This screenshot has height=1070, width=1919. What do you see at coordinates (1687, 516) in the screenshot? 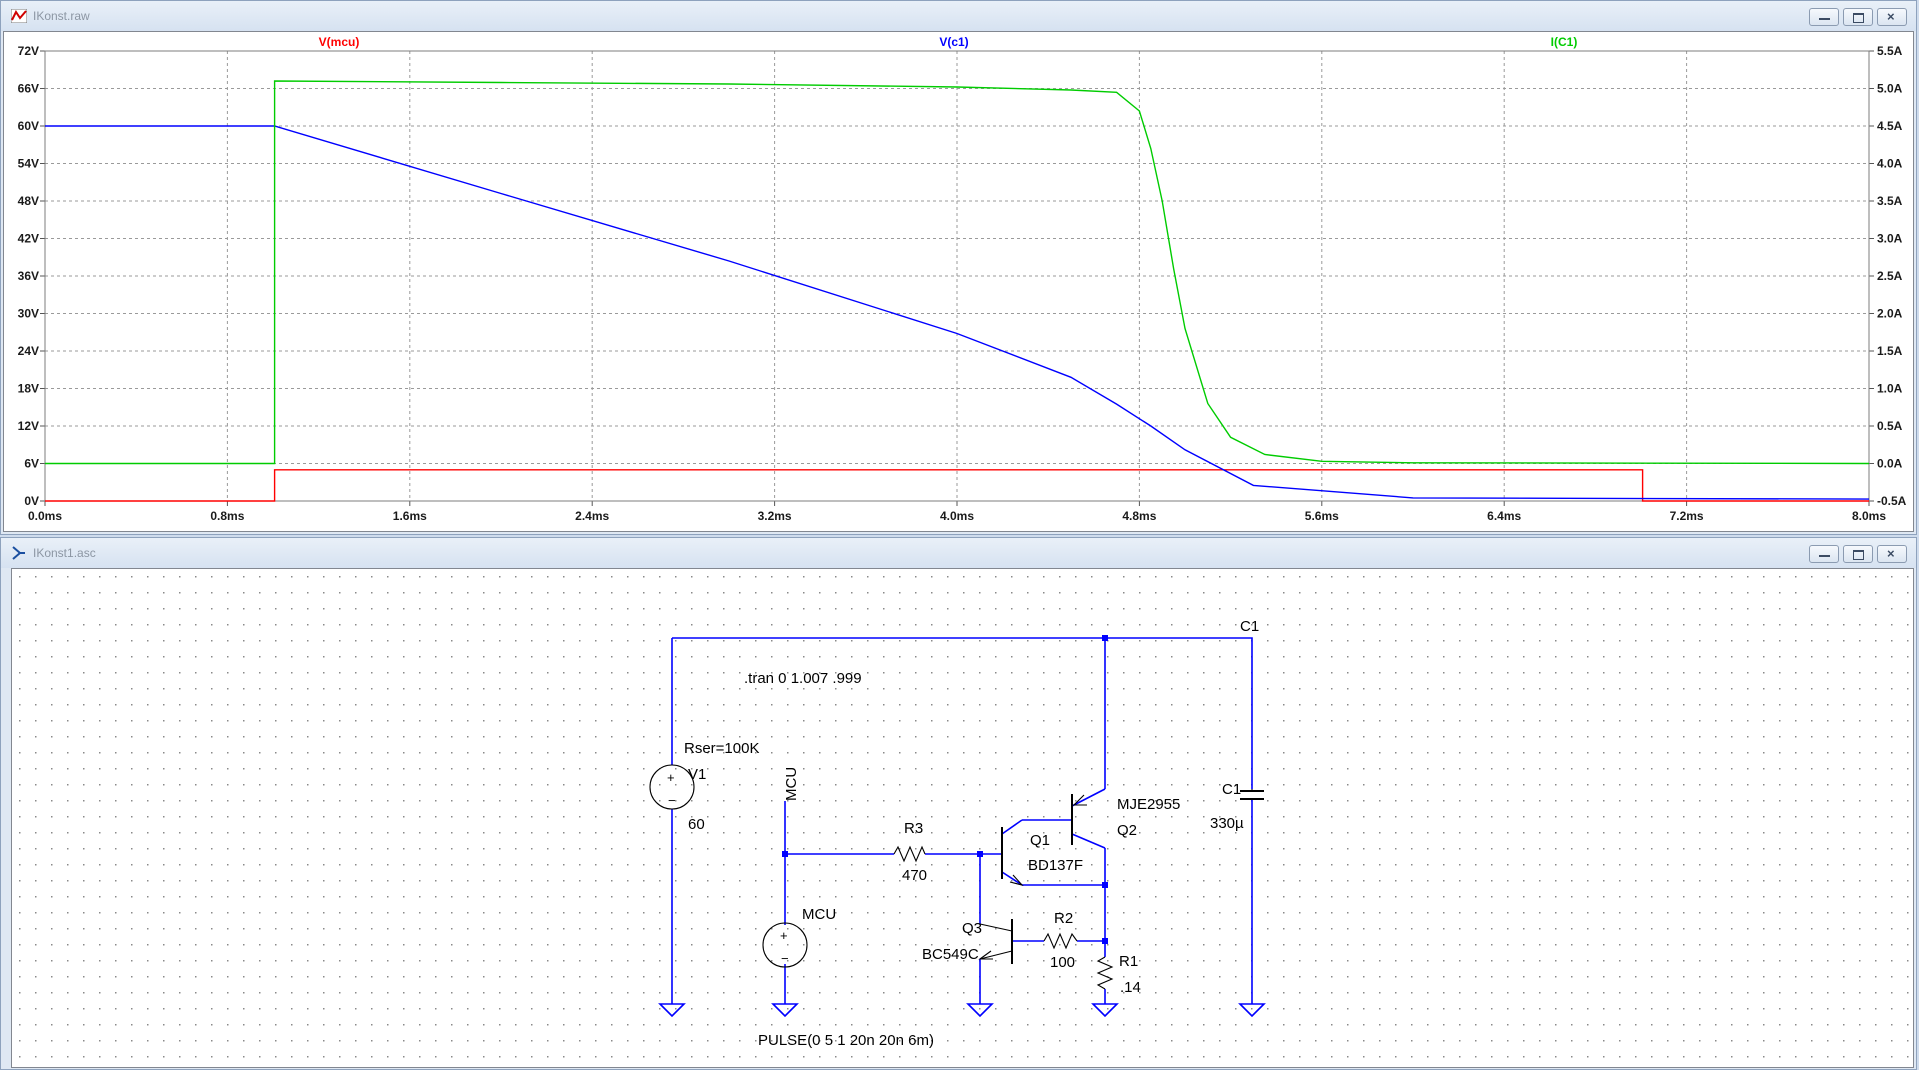
I see `x-axis-tick-label: 7.2ms` at bounding box center [1687, 516].